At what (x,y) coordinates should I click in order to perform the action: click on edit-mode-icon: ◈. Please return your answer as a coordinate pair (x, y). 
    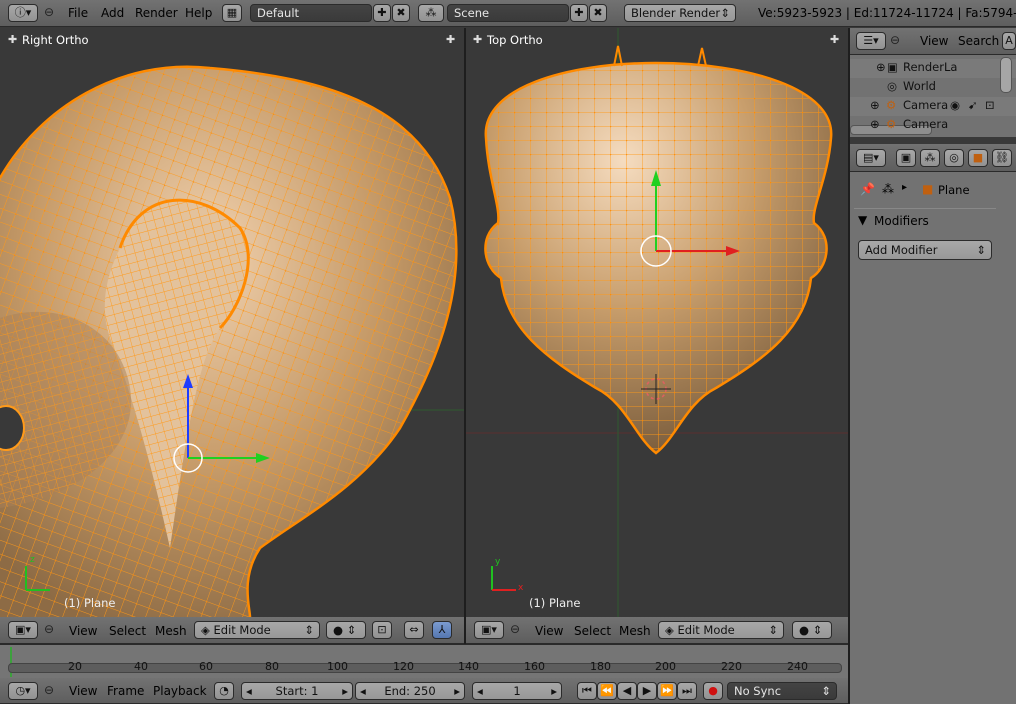
    Looking at the image, I should click on (671, 630).